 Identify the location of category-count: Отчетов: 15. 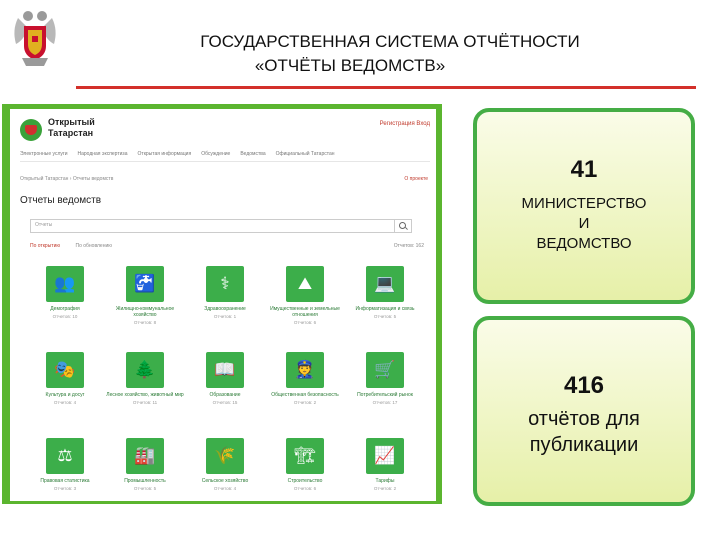
(225, 402).